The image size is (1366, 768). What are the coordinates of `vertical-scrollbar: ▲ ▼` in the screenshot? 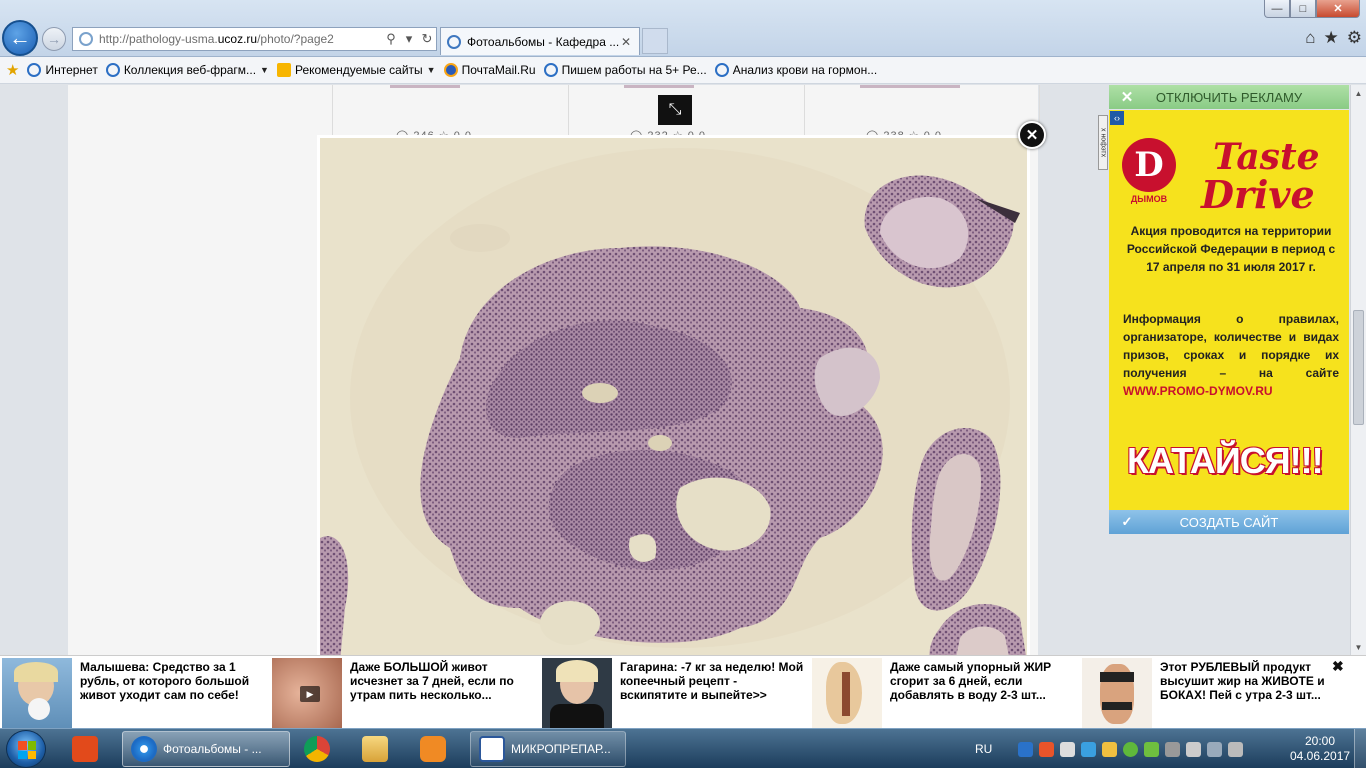 It's located at (1358, 370).